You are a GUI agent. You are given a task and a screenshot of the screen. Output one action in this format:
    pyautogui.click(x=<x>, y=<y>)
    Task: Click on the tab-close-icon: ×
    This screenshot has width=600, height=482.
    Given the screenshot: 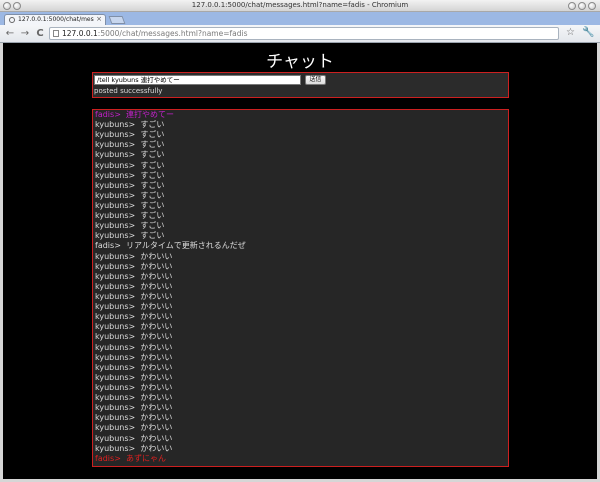 What is the action you would take?
    pyautogui.click(x=99, y=19)
    